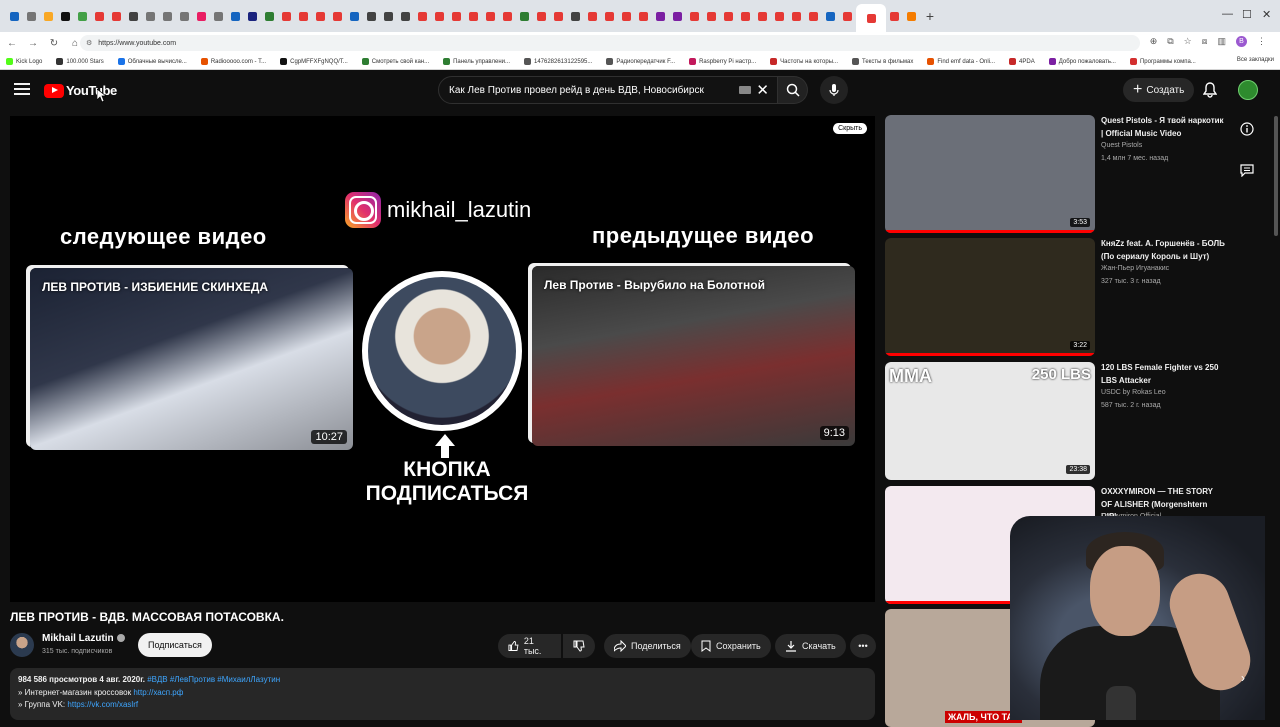 The width and height of the screenshot is (1280, 727). What do you see at coordinates (1276, 176) in the screenshot?
I see `sidebar-scrollbar` at bounding box center [1276, 176].